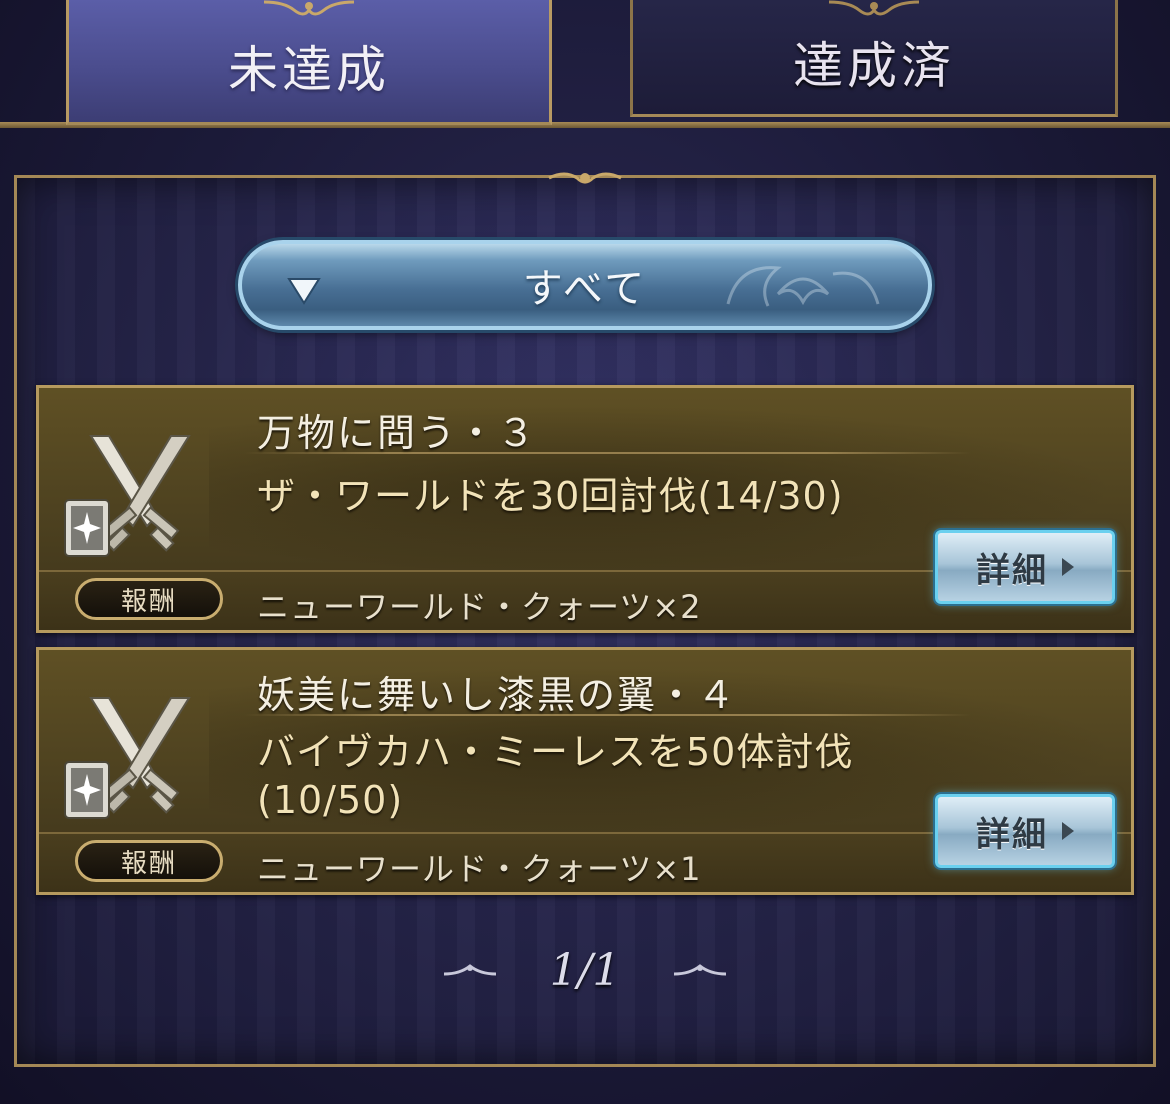  What do you see at coordinates (874, 66) in the screenshot?
I see `tab-label: 達成済` at bounding box center [874, 66].